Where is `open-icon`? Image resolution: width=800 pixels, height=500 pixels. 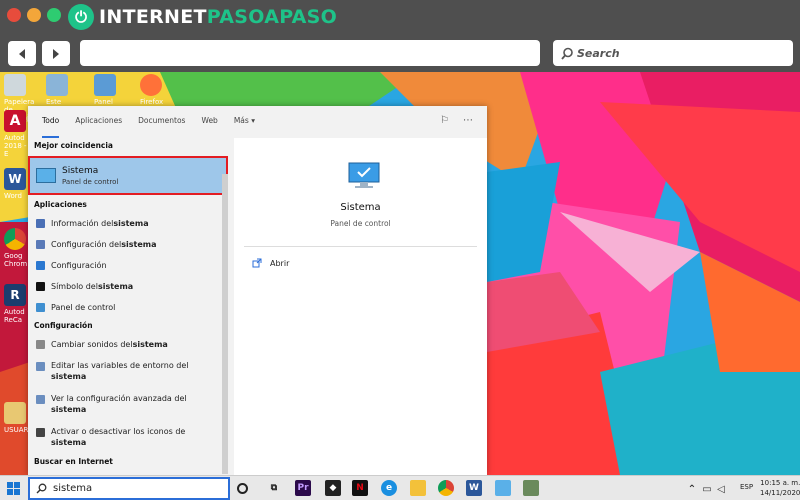 open-icon is located at coordinates (257, 263).